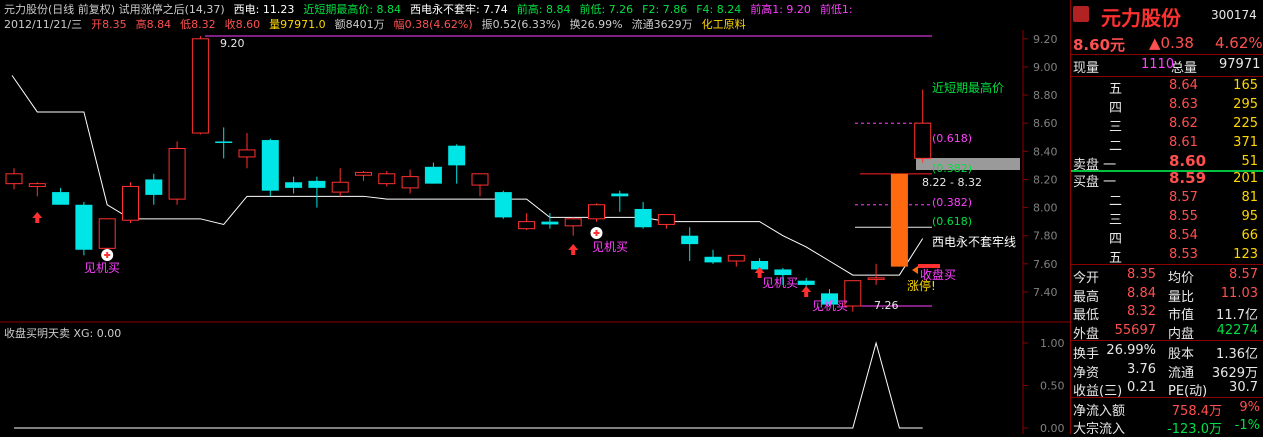 The width and height of the screenshot is (1263, 437). Describe the element at coordinates (1188, 161) in the screenshot. I see `sell-level-price: 8.60` at that location.